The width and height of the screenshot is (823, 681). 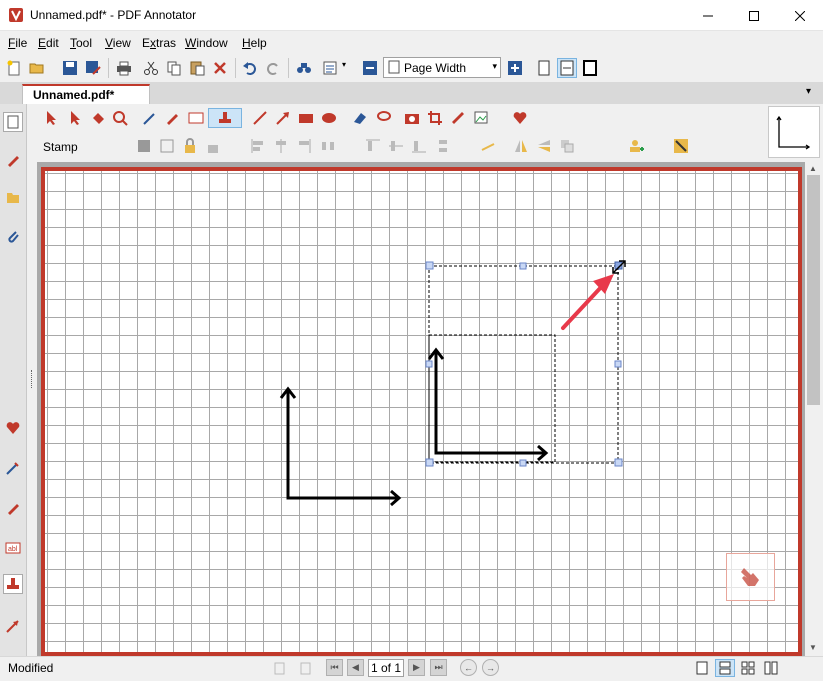 What do you see at coordinates (702, 668) in the screenshot?
I see `single-page-view-icon` at bounding box center [702, 668].